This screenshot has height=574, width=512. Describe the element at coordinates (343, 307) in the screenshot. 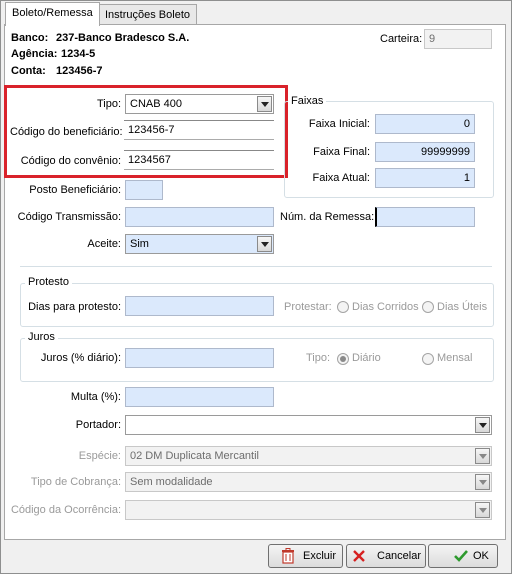

I see `dias-corridos-radio` at that location.